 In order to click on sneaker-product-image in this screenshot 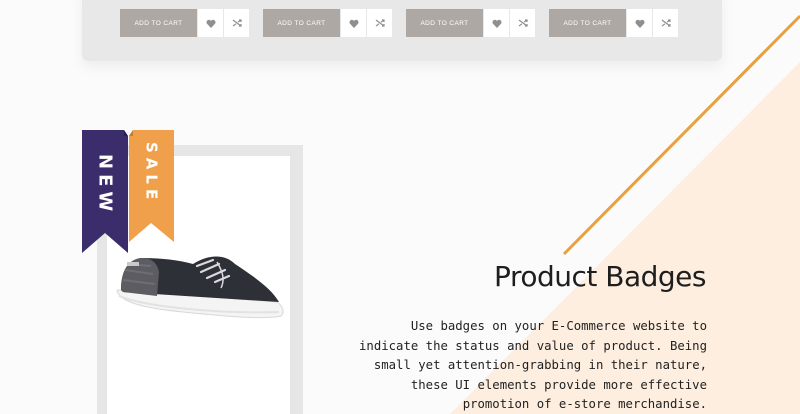, I will do `click(200, 287)`.